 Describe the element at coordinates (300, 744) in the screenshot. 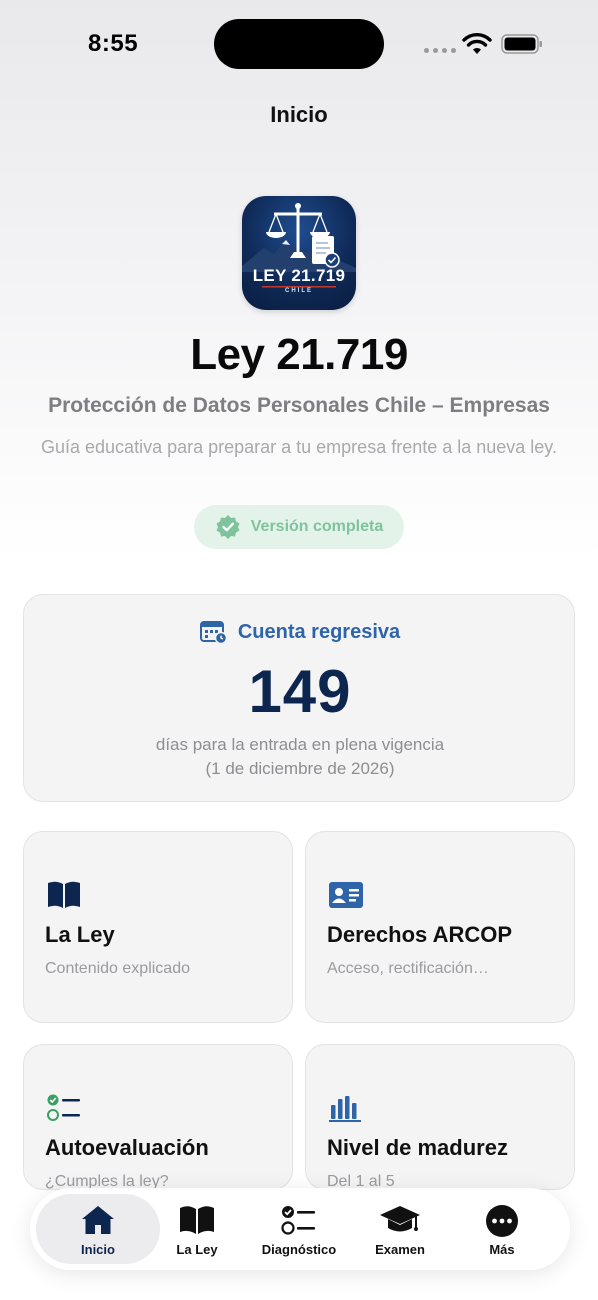

I see `countdown-caption: días para la entrada en plena vigencia` at that location.